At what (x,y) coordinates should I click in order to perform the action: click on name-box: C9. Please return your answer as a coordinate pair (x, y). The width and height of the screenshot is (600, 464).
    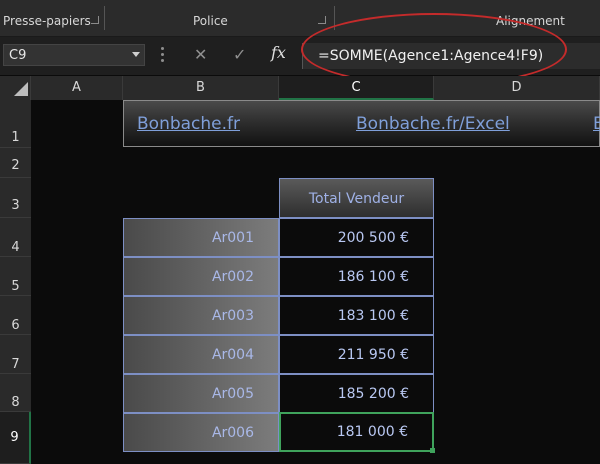
    Looking at the image, I should click on (74, 55).